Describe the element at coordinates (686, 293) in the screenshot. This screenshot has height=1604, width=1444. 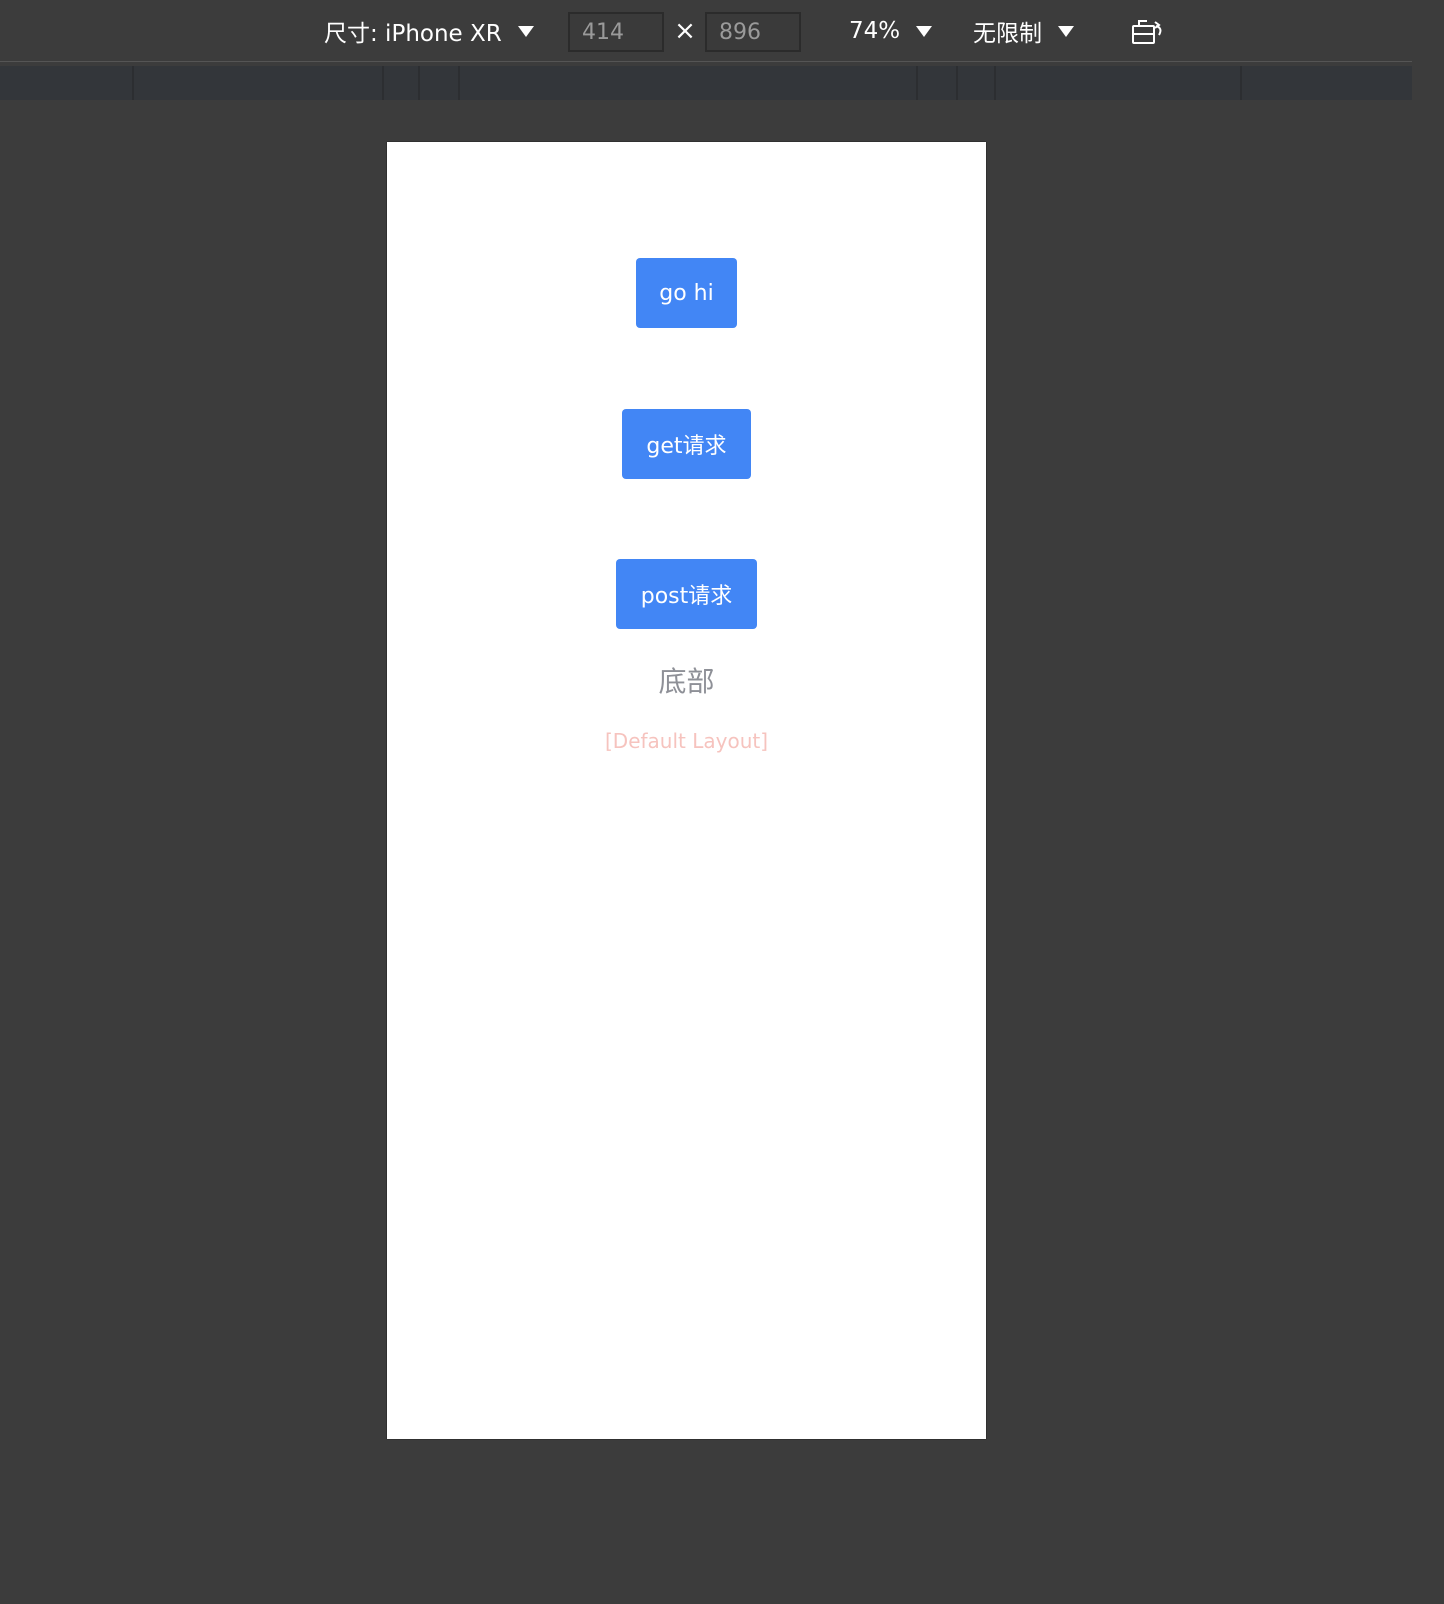
I see `go-hi-button: go hi` at that location.